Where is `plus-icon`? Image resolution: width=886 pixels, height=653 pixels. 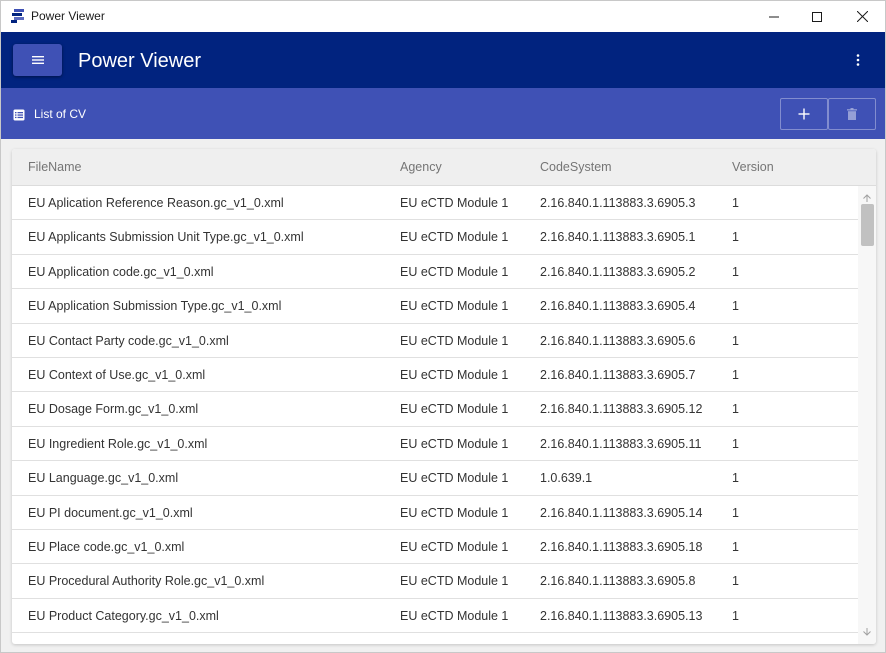
plus-icon is located at coordinates (804, 114).